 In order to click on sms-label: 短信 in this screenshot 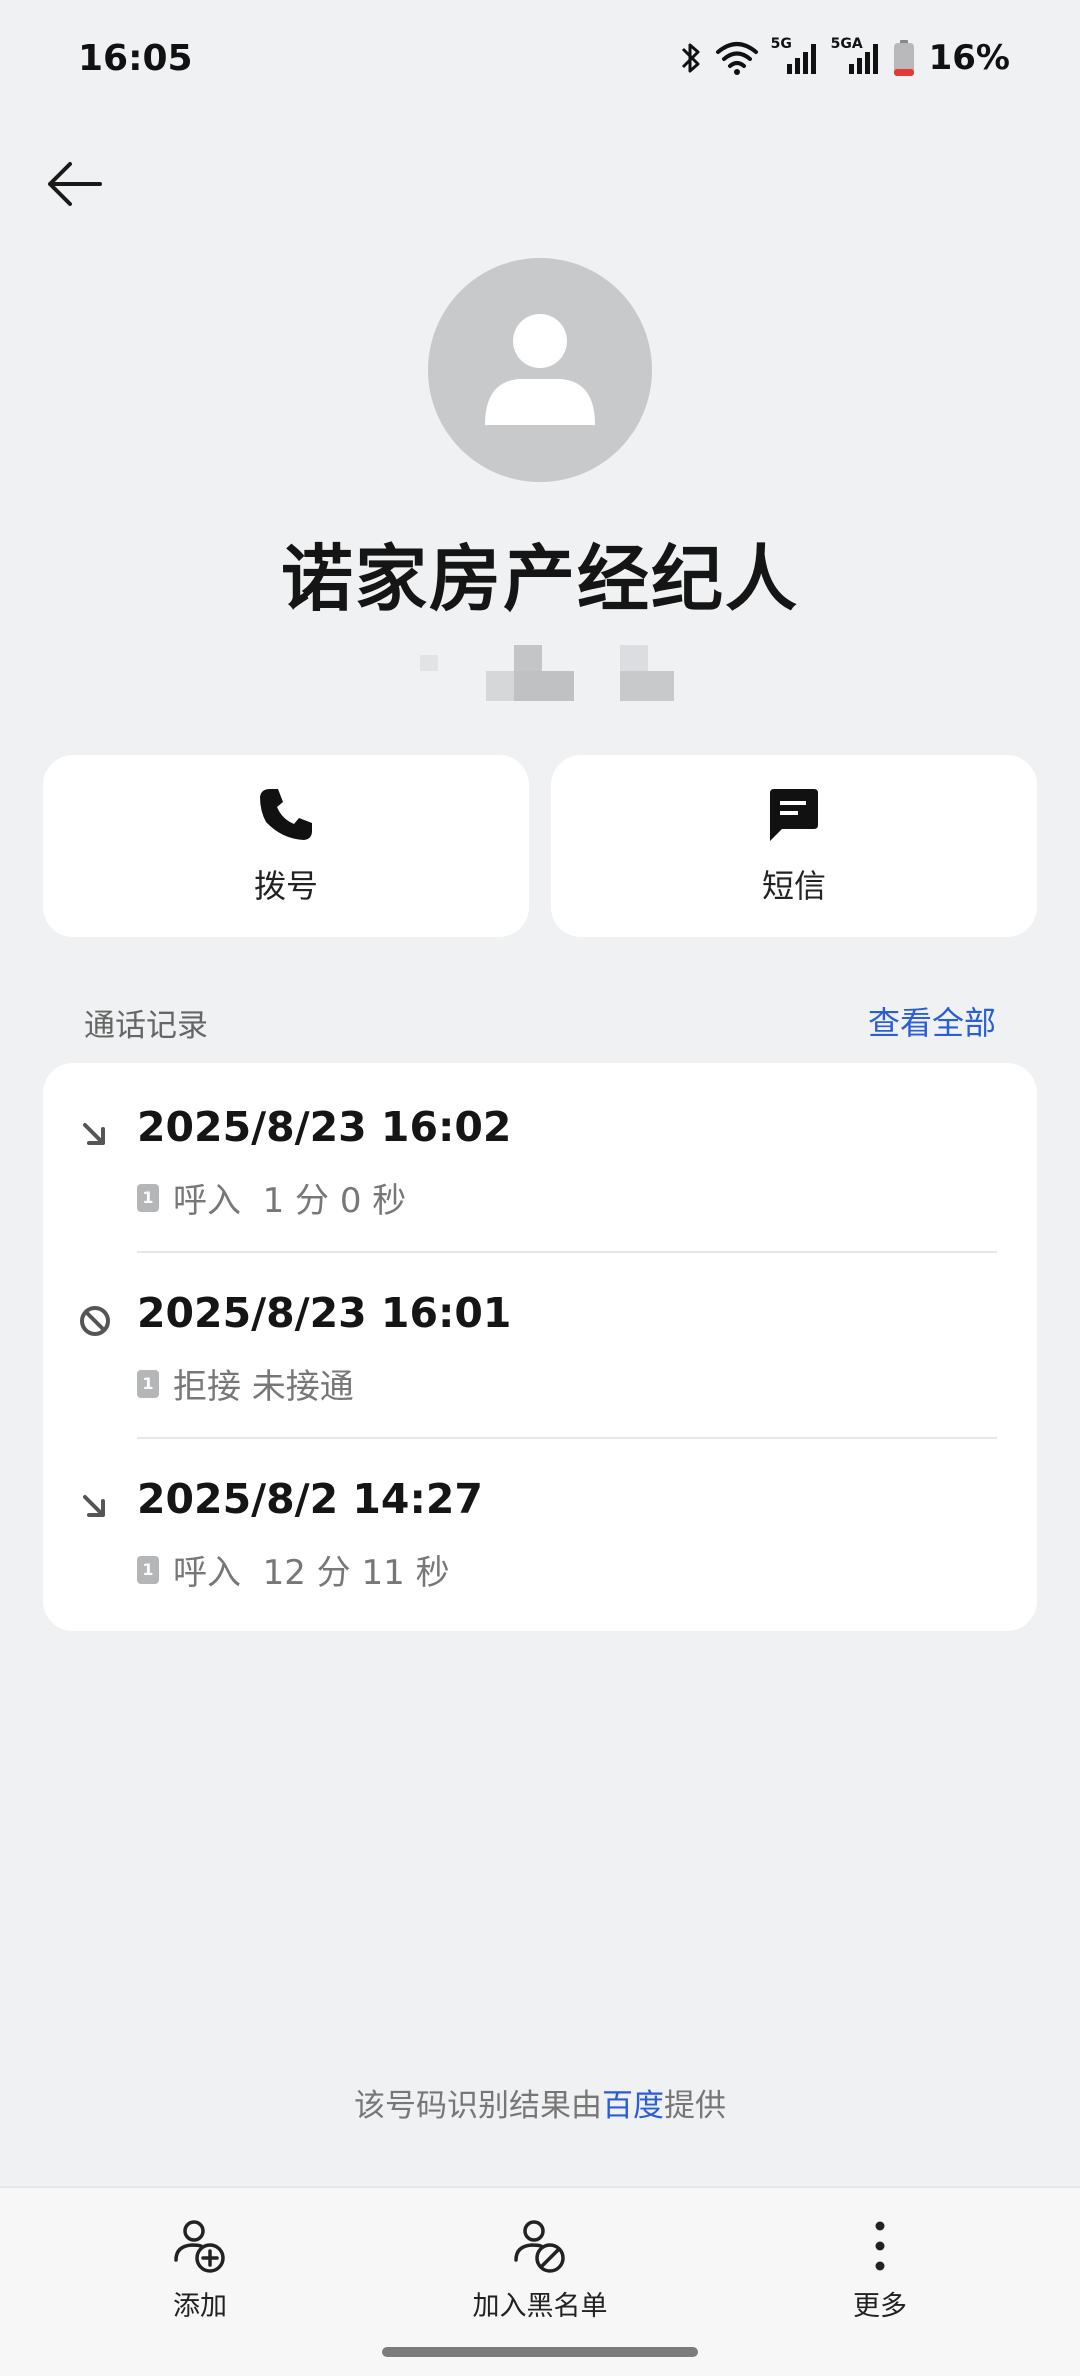, I will do `click(793, 886)`.